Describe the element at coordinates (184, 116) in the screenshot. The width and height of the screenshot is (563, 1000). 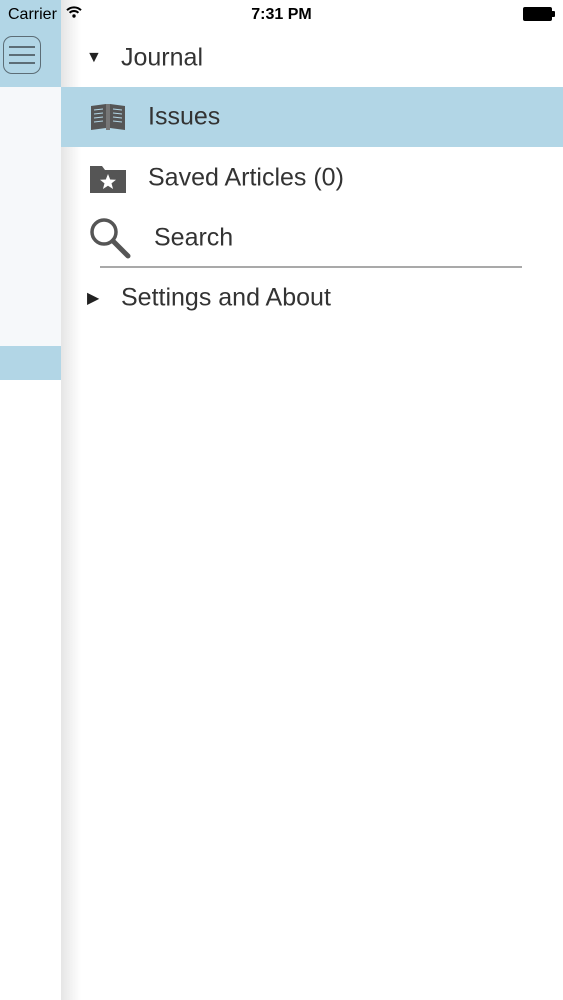
I see `menu-item-label: Issues` at that location.